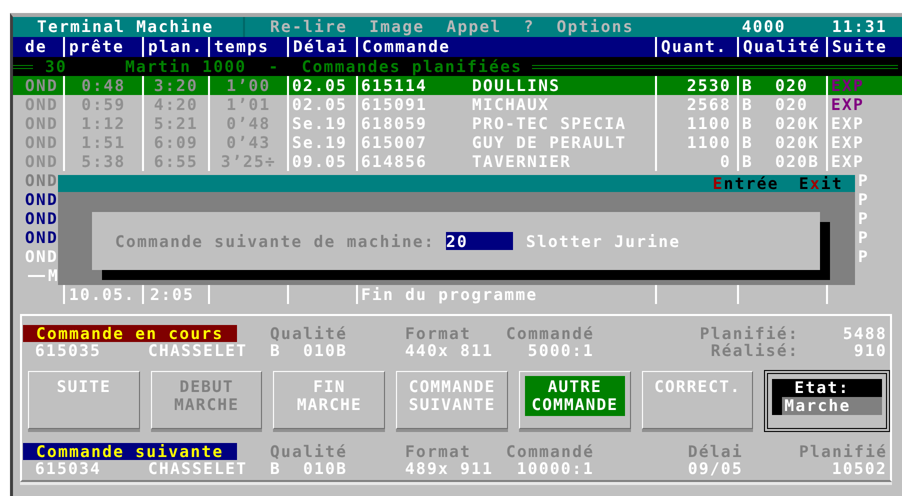 Image resolution: width=902 pixels, height=496 pixels. I want to click on counter-value: 4000, so click(764, 27).